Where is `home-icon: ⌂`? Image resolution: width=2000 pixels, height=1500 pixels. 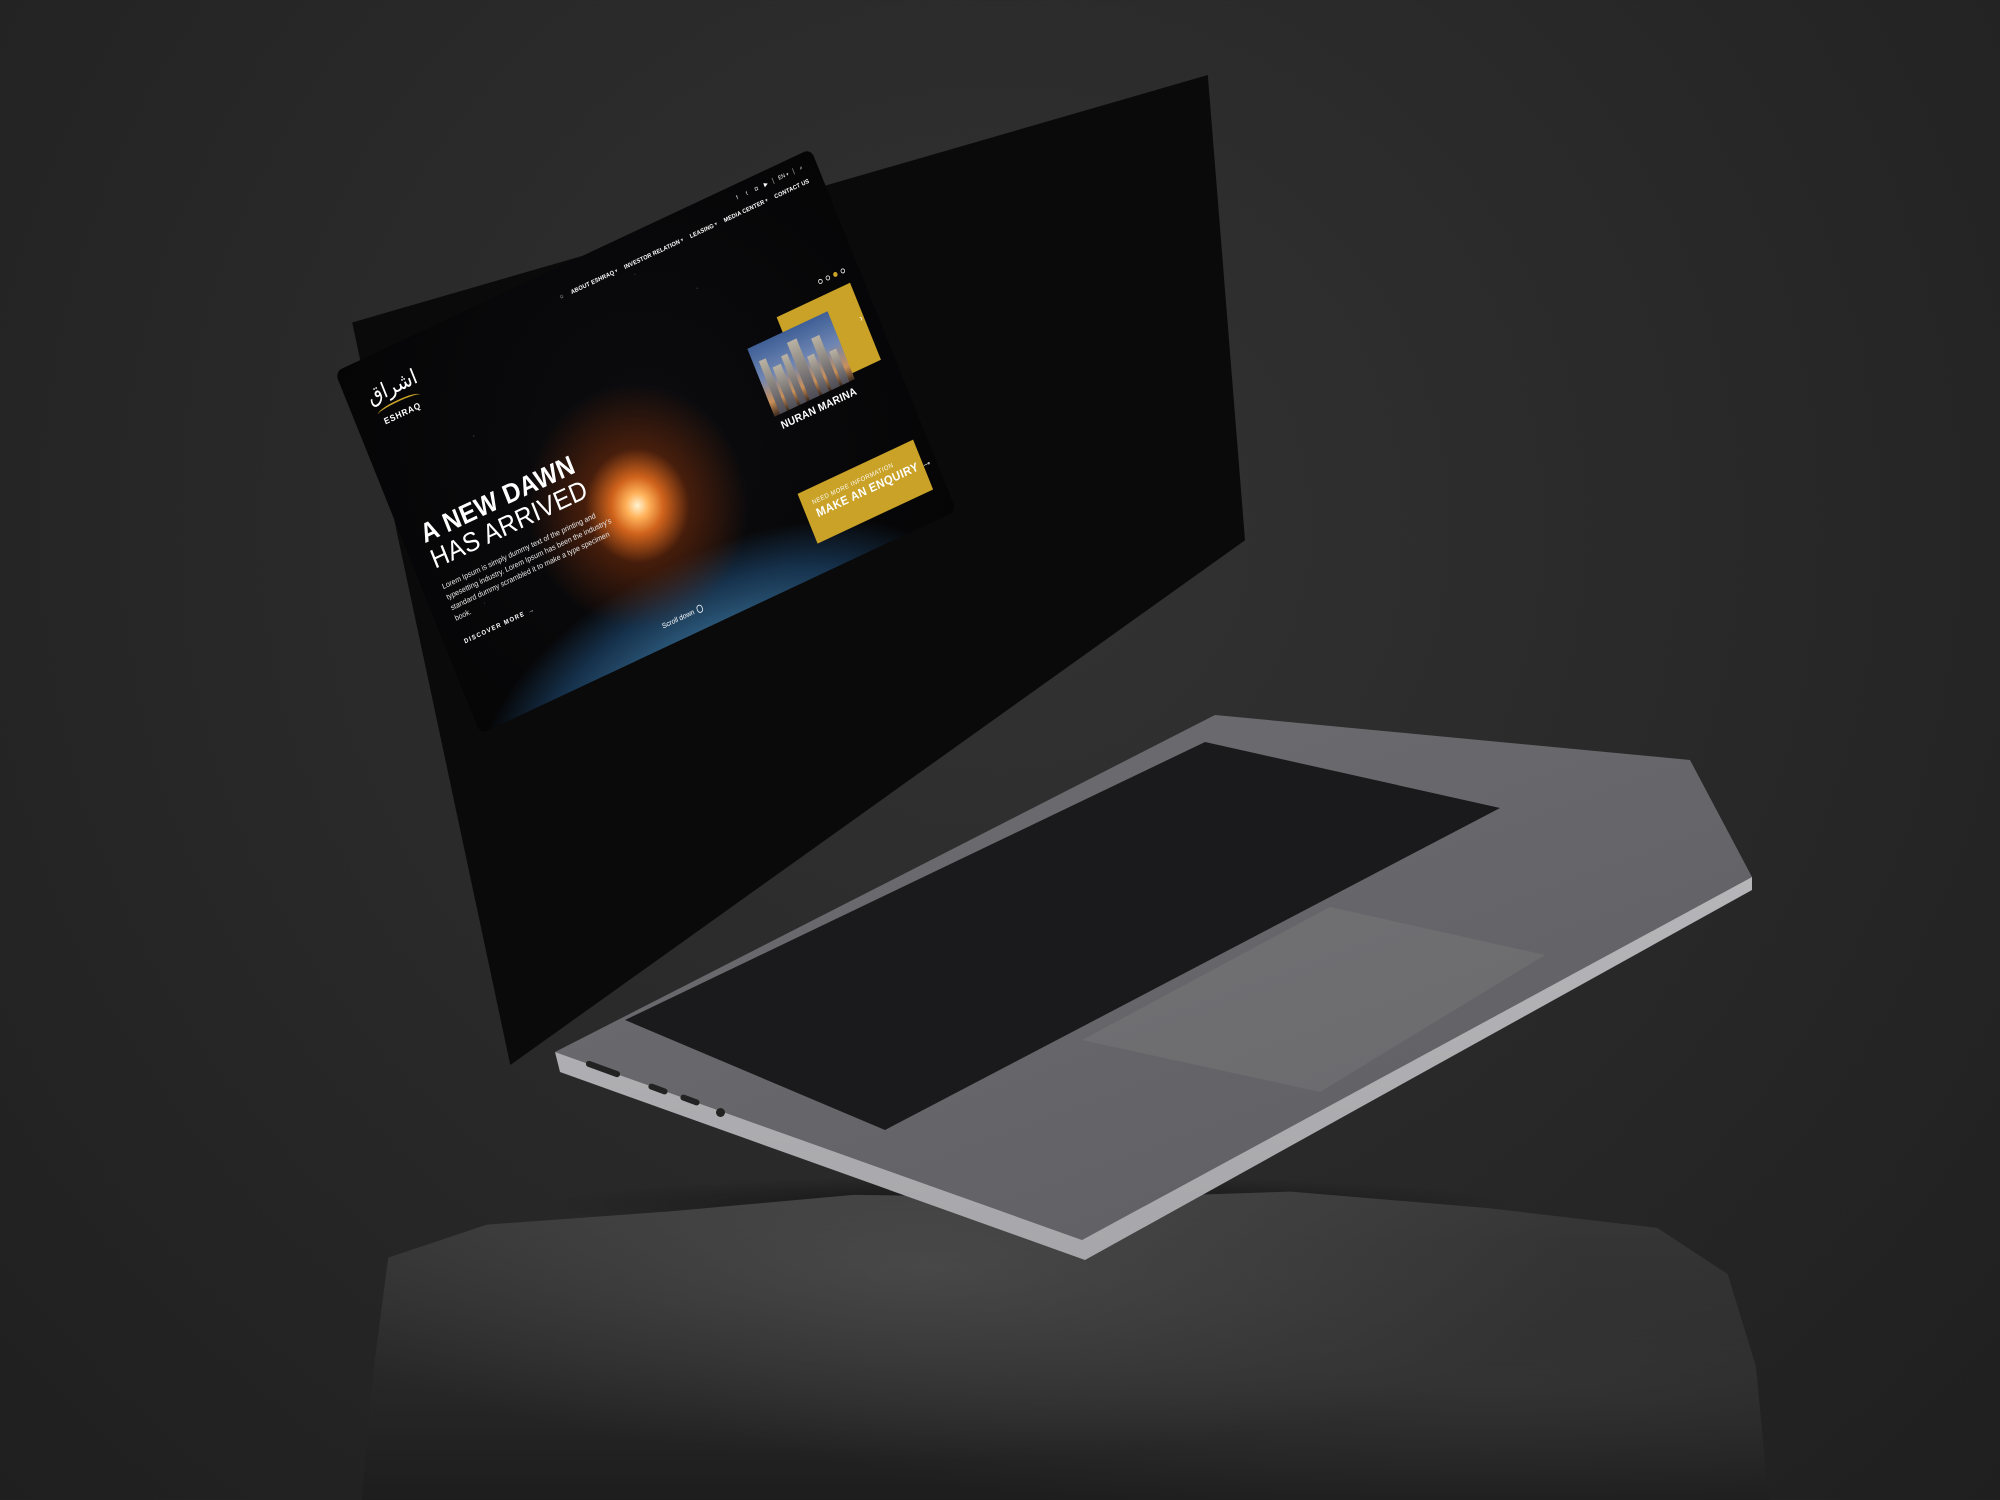 home-icon: ⌂ is located at coordinates (561, 297).